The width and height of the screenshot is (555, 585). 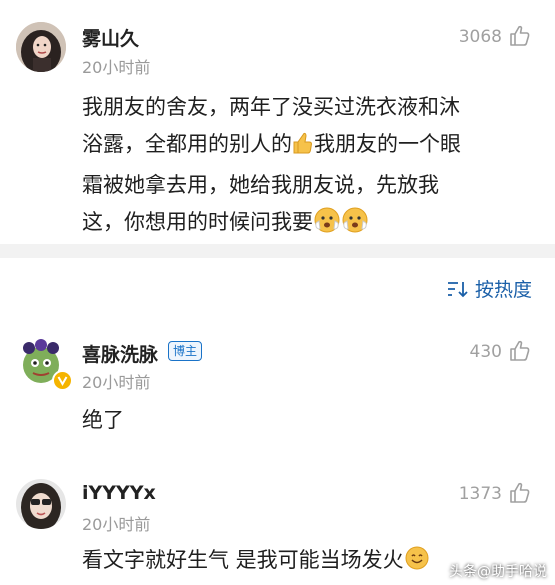 What do you see at coordinates (103, 420) in the screenshot?
I see `comment-text: 绝了` at bounding box center [103, 420].